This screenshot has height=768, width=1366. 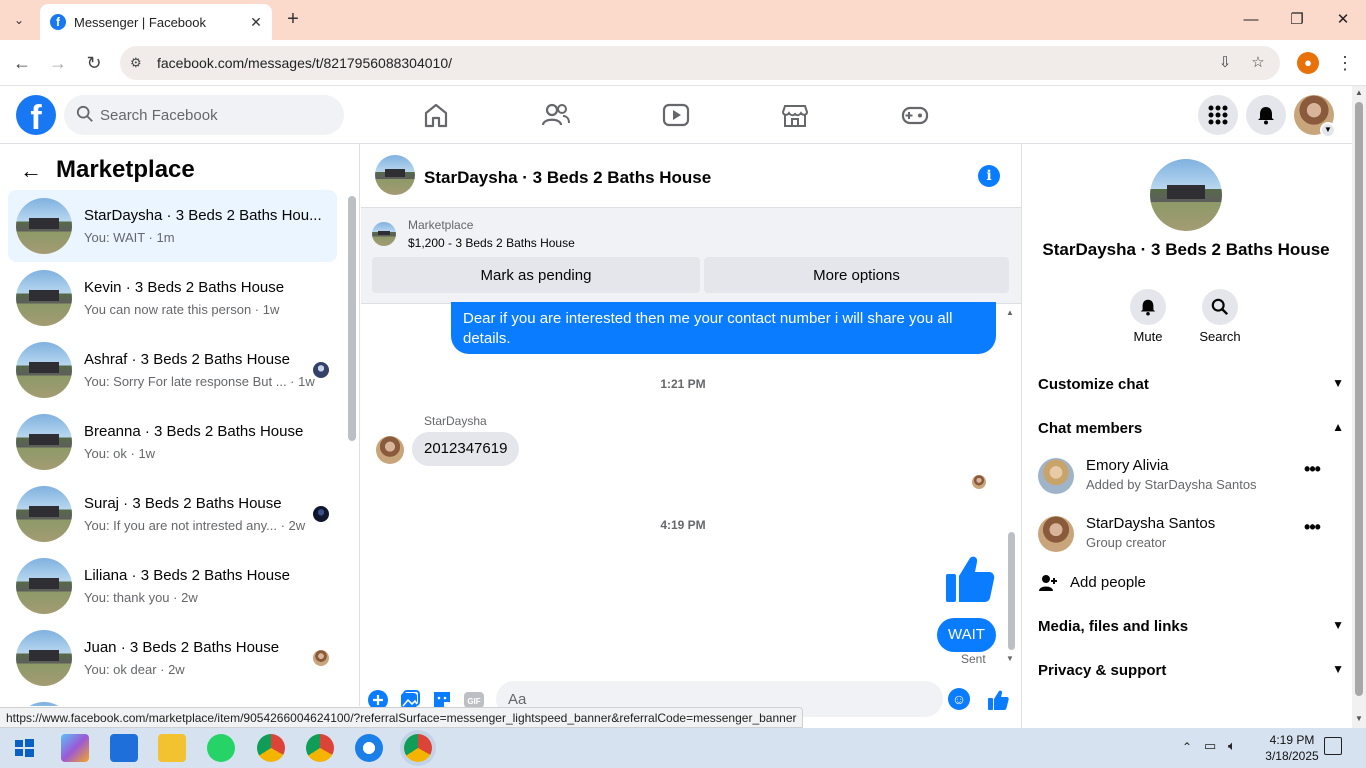 What do you see at coordinates (683, 20) in the screenshot?
I see `browser-tab-bar: ⌄ f Messenger | Facebook ✕ + — ❐ ✕` at bounding box center [683, 20].